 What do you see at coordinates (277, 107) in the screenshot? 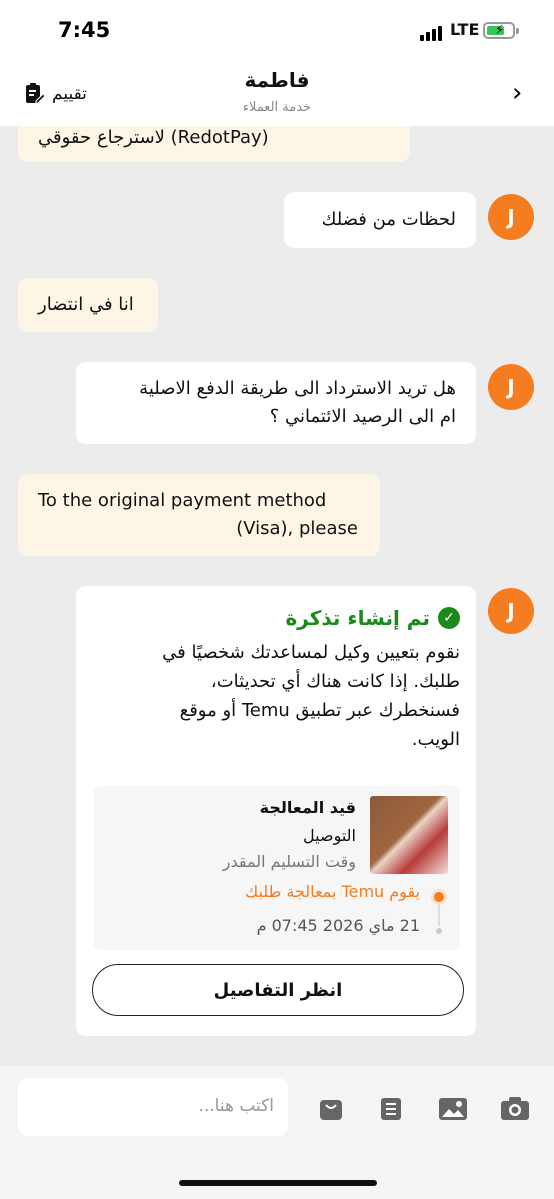
I see `agent-role: خدمة العملاء` at bounding box center [277, 107].